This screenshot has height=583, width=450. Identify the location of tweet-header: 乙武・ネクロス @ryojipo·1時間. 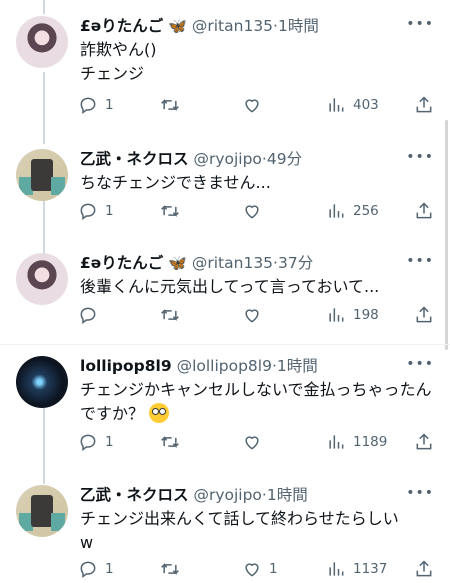
(194, 494).